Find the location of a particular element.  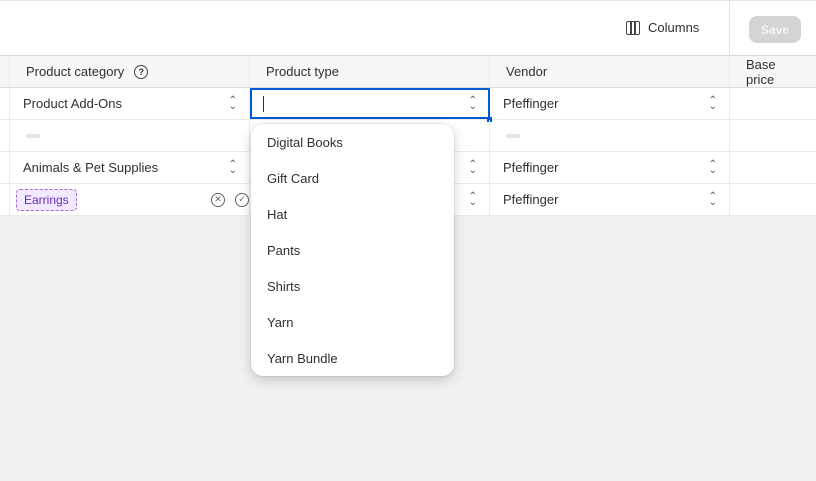

text-caret is located at coordinates (263, 103).